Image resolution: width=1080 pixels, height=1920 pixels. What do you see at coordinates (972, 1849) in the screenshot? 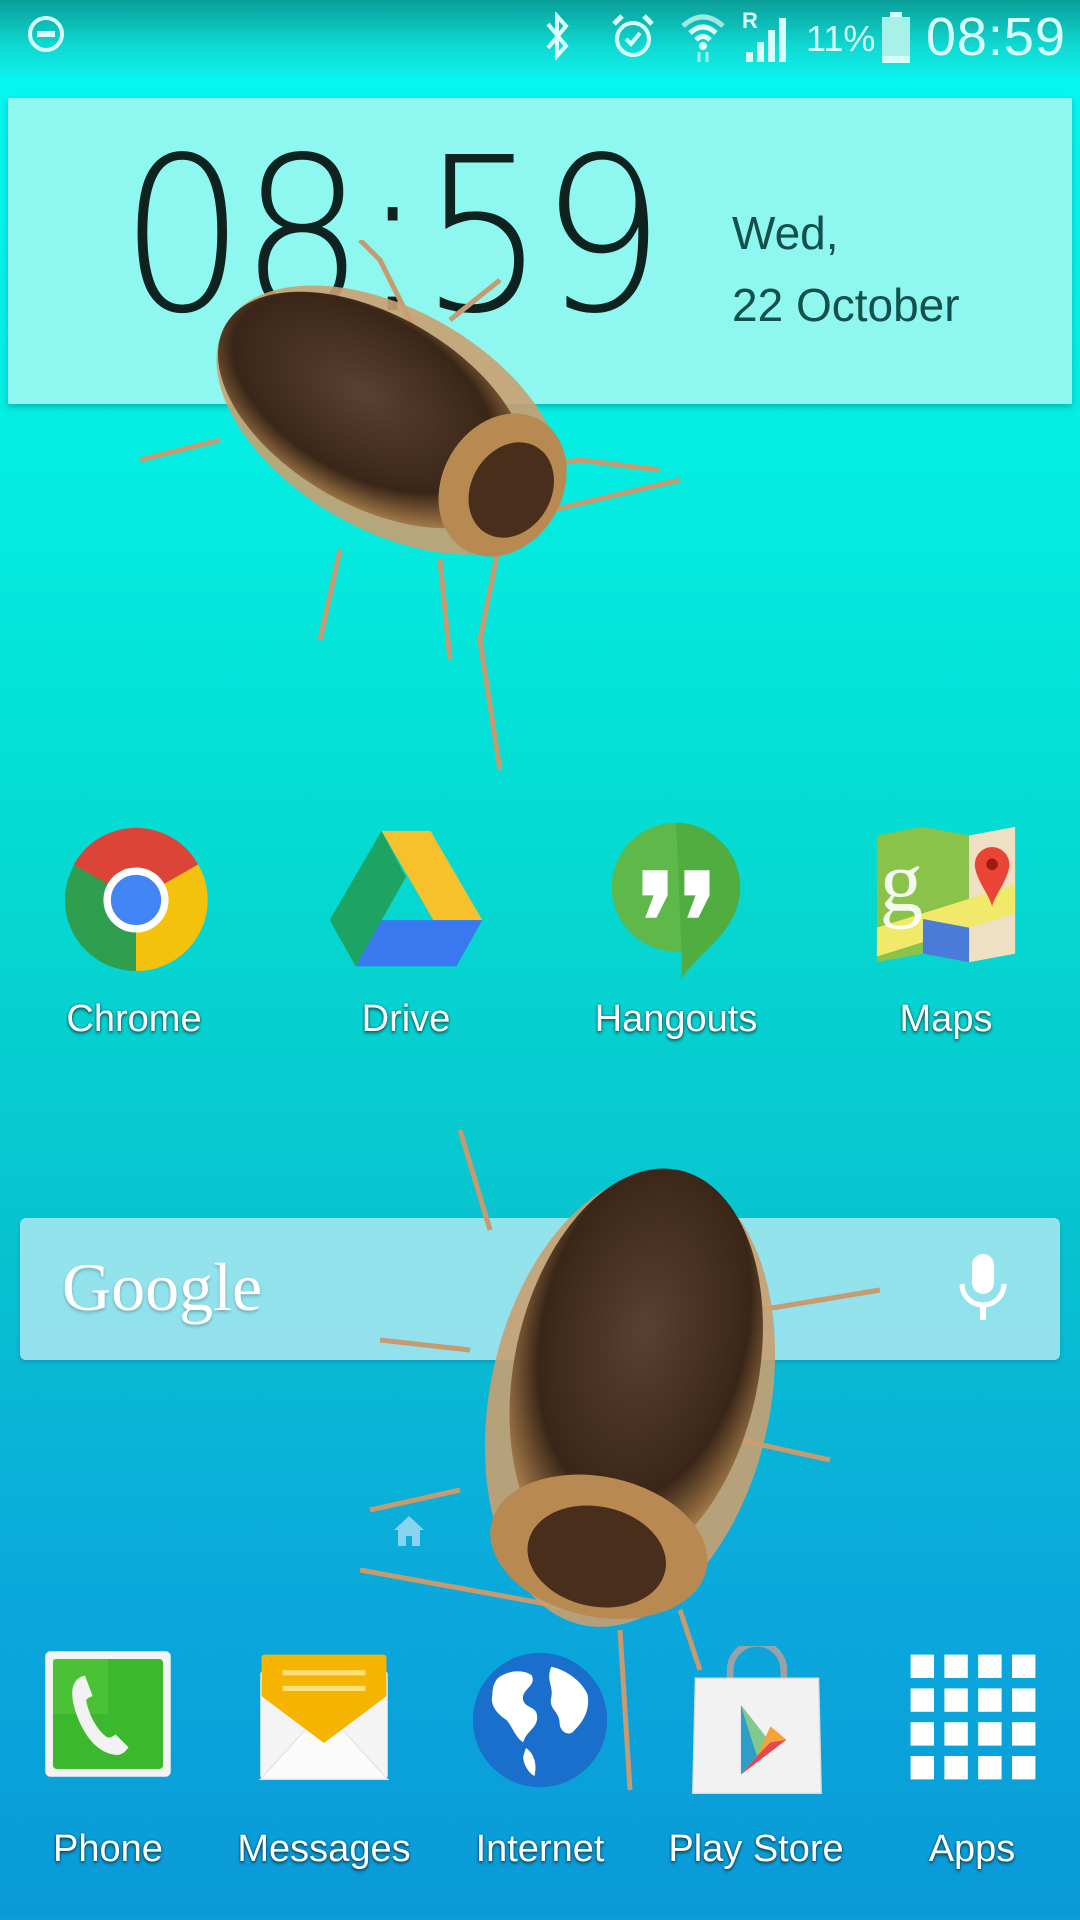
I see `app-label: Apps` at bounding box center [972, 1849].